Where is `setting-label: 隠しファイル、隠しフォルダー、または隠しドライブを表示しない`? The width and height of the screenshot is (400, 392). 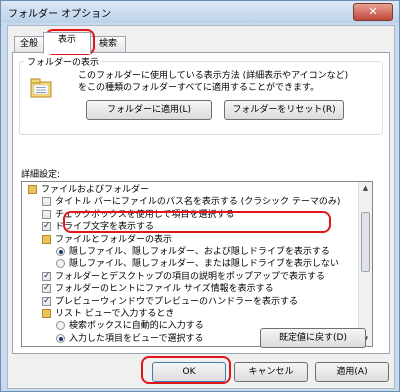 setting-label: 隠しファイル、隠しフォルダー、または隠しドライブを表示しない is located at coordinates (204, 264).